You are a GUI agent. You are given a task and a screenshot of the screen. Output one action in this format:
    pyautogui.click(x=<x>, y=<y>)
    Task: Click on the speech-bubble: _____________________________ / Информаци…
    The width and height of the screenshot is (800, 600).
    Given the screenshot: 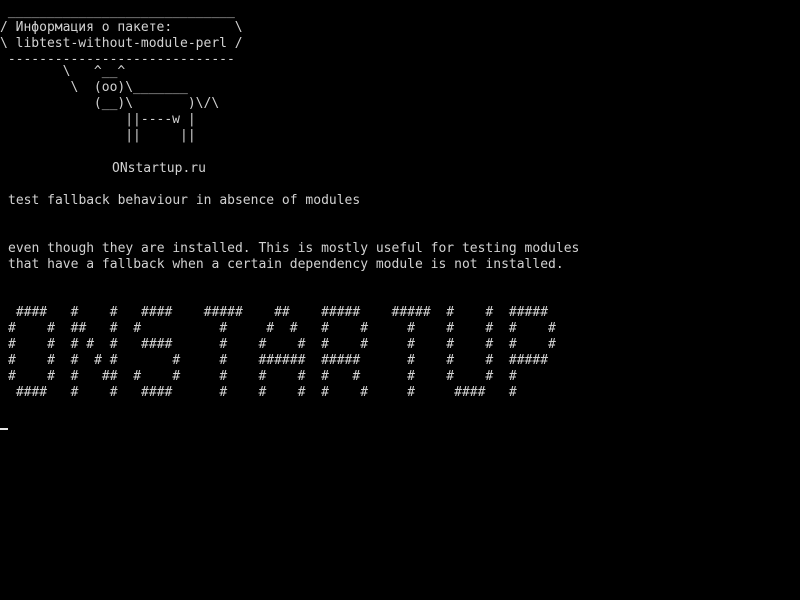 What is the action you would take?
    pyautogui.click(x=121, y=36)
    